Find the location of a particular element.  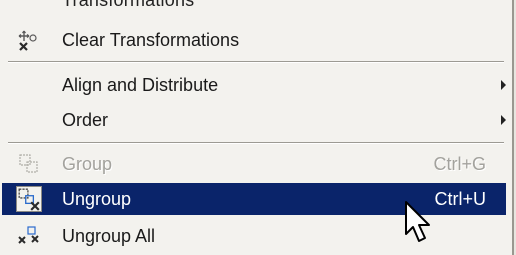

partial-menu-item-label: Transformations is located at coordinates (128, 5).